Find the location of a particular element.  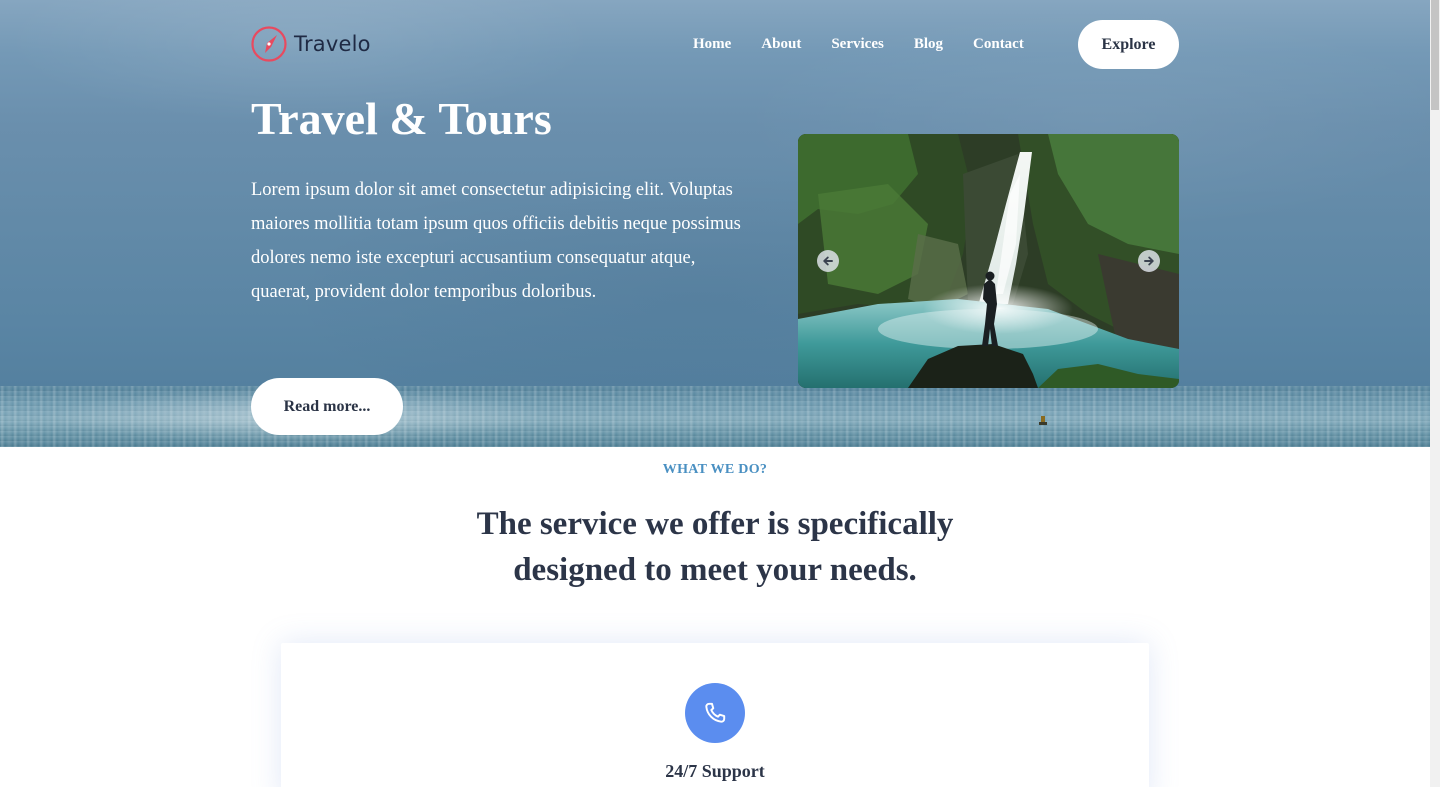

scrollbar-thumb is located at coordinates (1435, 55).